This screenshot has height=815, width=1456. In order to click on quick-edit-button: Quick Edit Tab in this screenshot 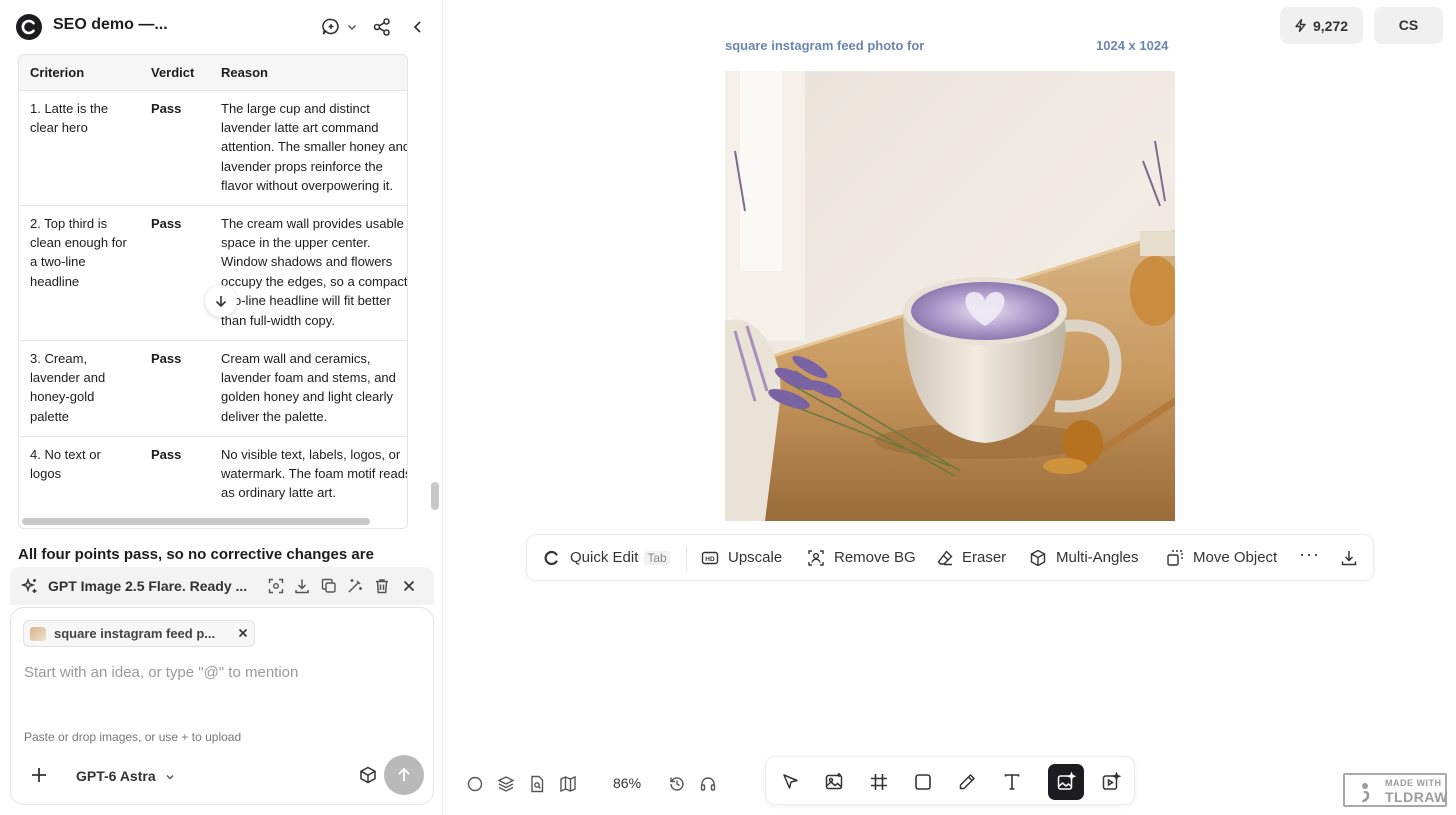, I will do `click(620, 557)`.